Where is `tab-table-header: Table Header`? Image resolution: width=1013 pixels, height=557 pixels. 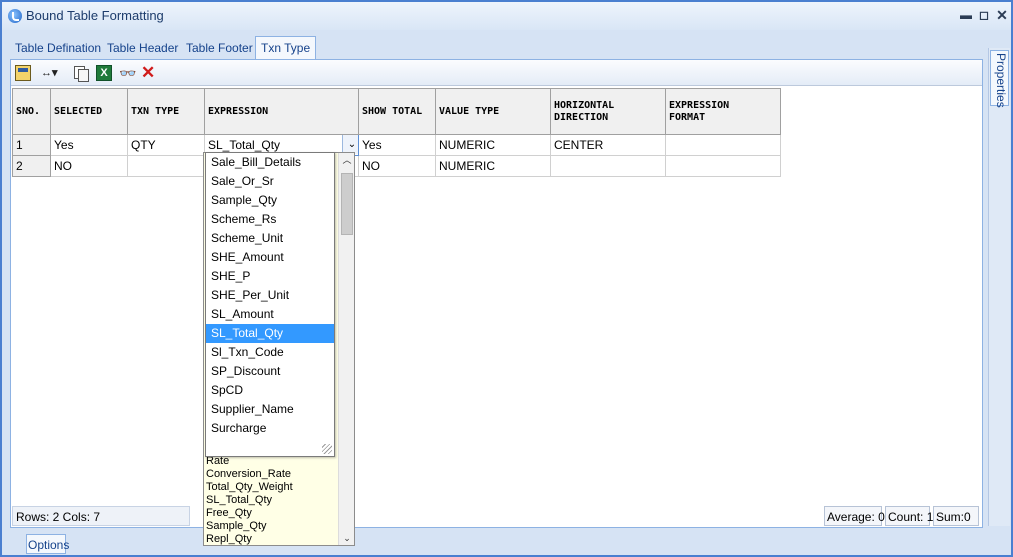 tab-table-header: Table Header is located at coordinates (142, 48).